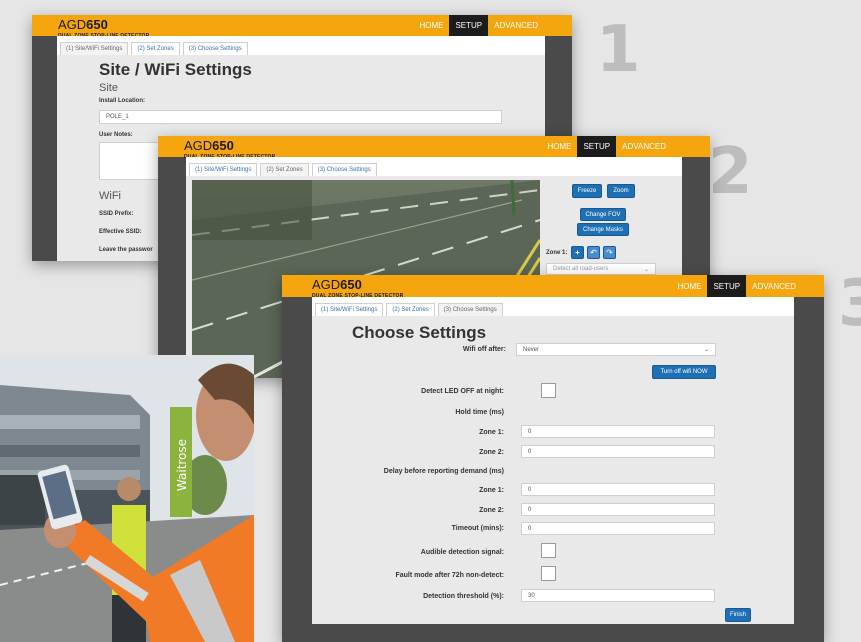  I want to click on wifi-off-after-select: Never ⌄, so click(616, 349).